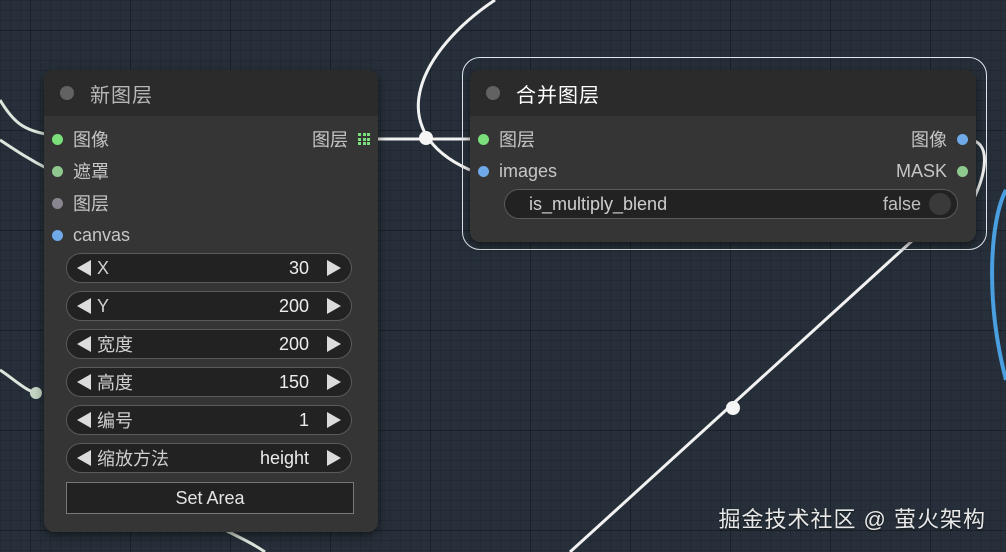 The width and height of the screenshot is (1006, 552). Describe the element at coordinates (528, 170) in the screenshot. I see `input-label-images: images` at that location.